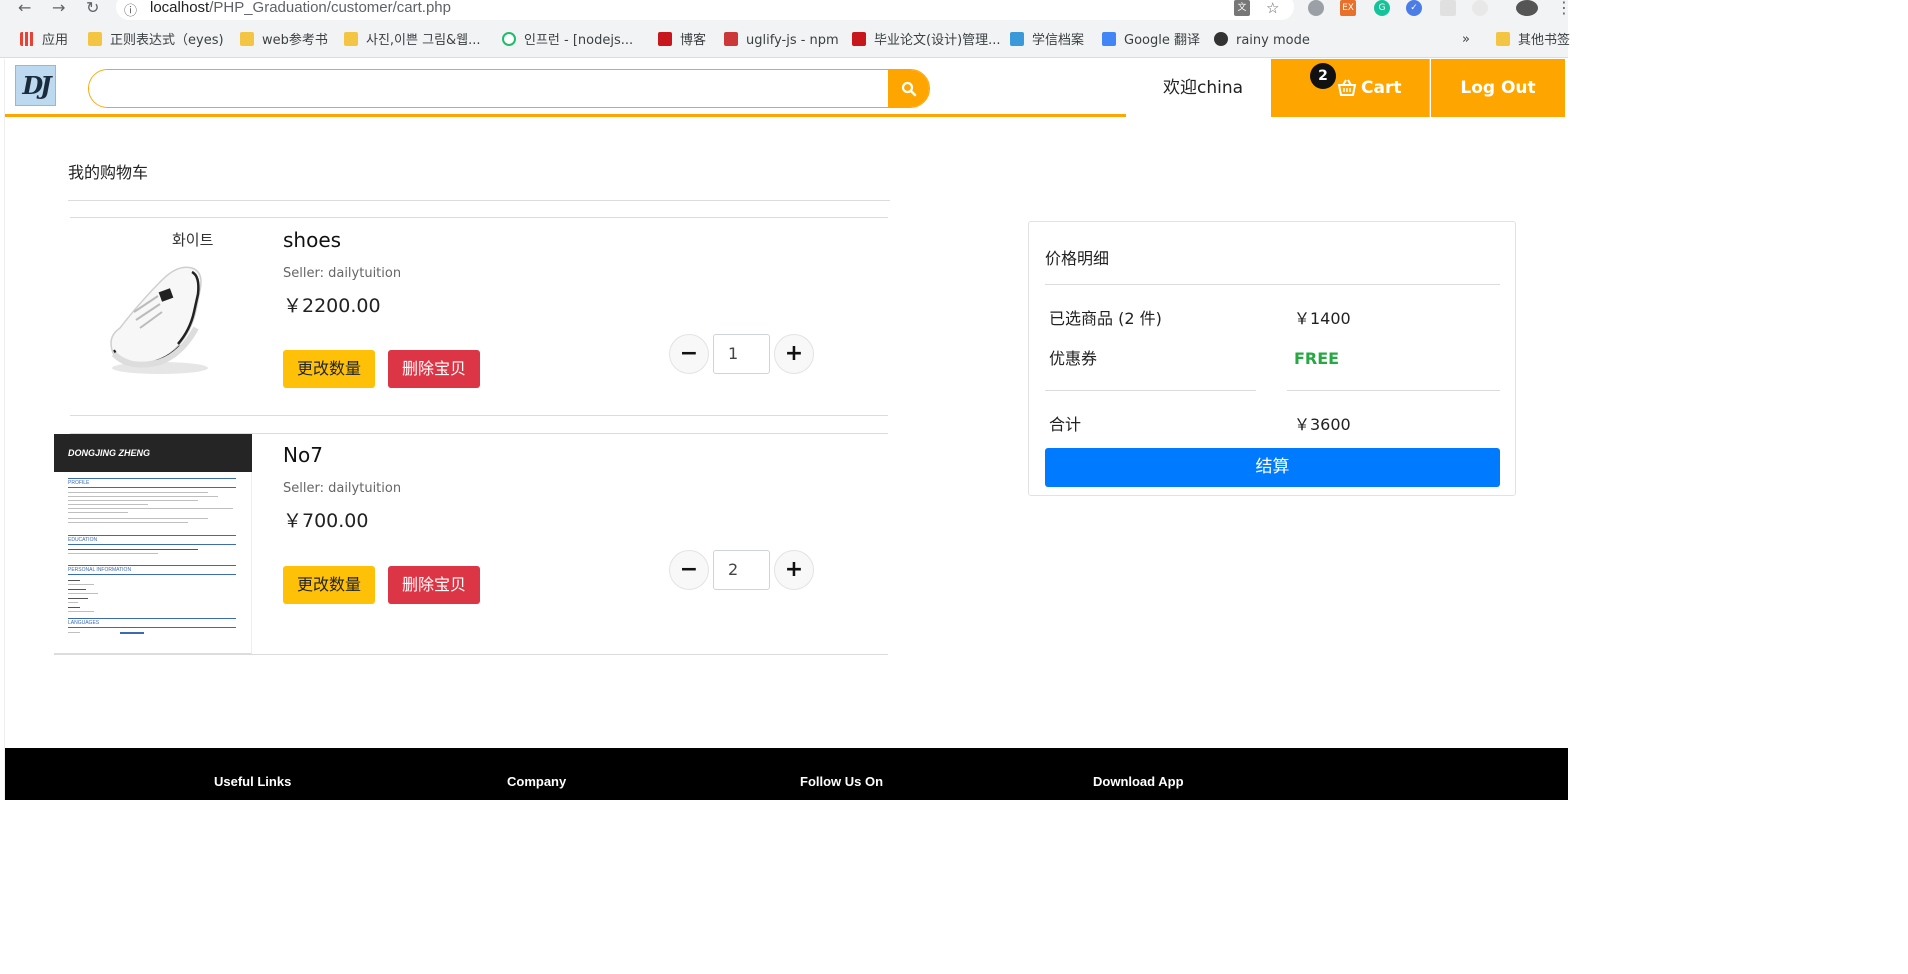 Image resolution: width=1908 pixels, height=974 pixels. Describe the element at coordinates (731, 39) in the screenshot. I see `npm-icon` at that location.